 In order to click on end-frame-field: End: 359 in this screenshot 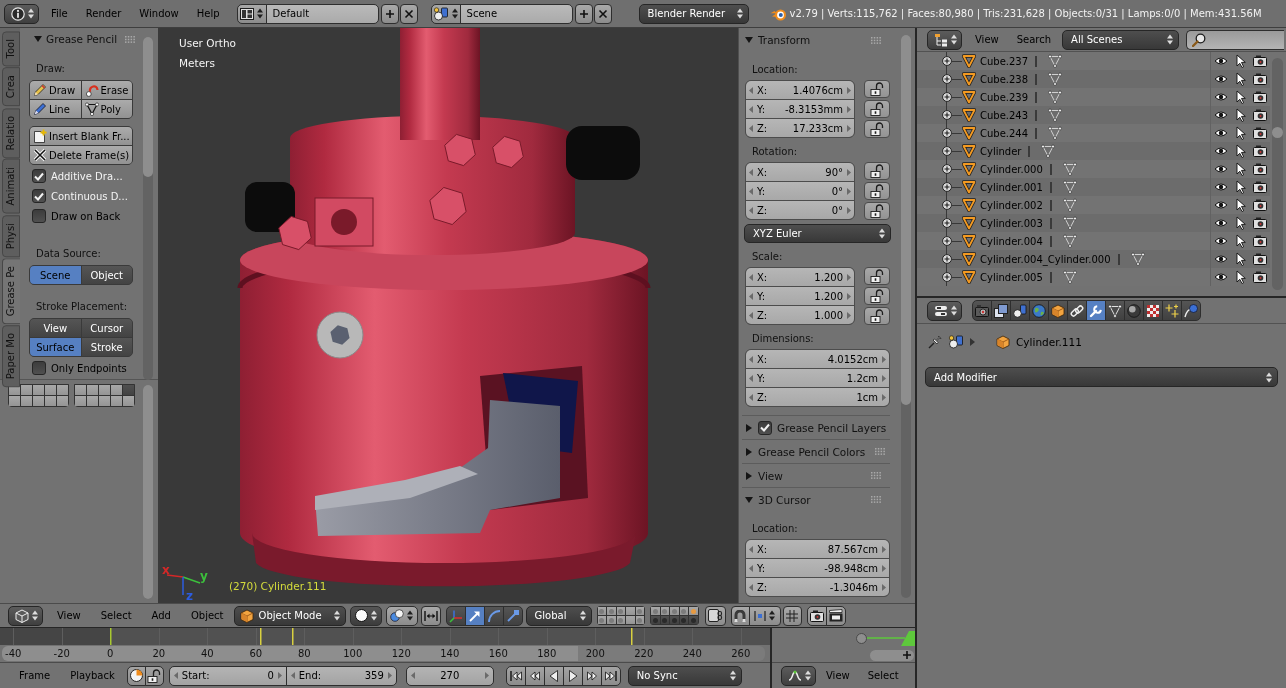, I will do `click(341, 675)`.